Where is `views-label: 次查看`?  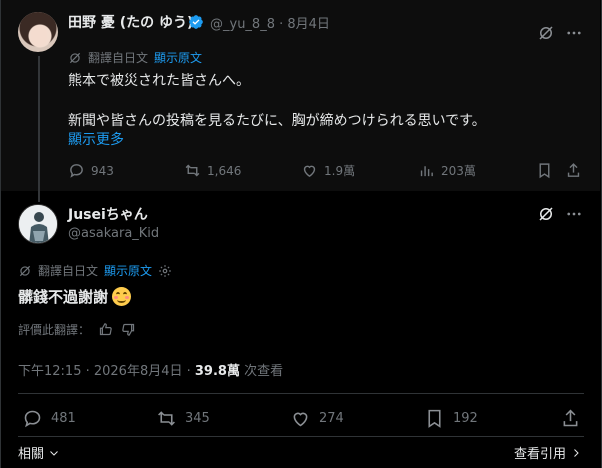
views-label: 次查看 is located at coordinates (261, 371).